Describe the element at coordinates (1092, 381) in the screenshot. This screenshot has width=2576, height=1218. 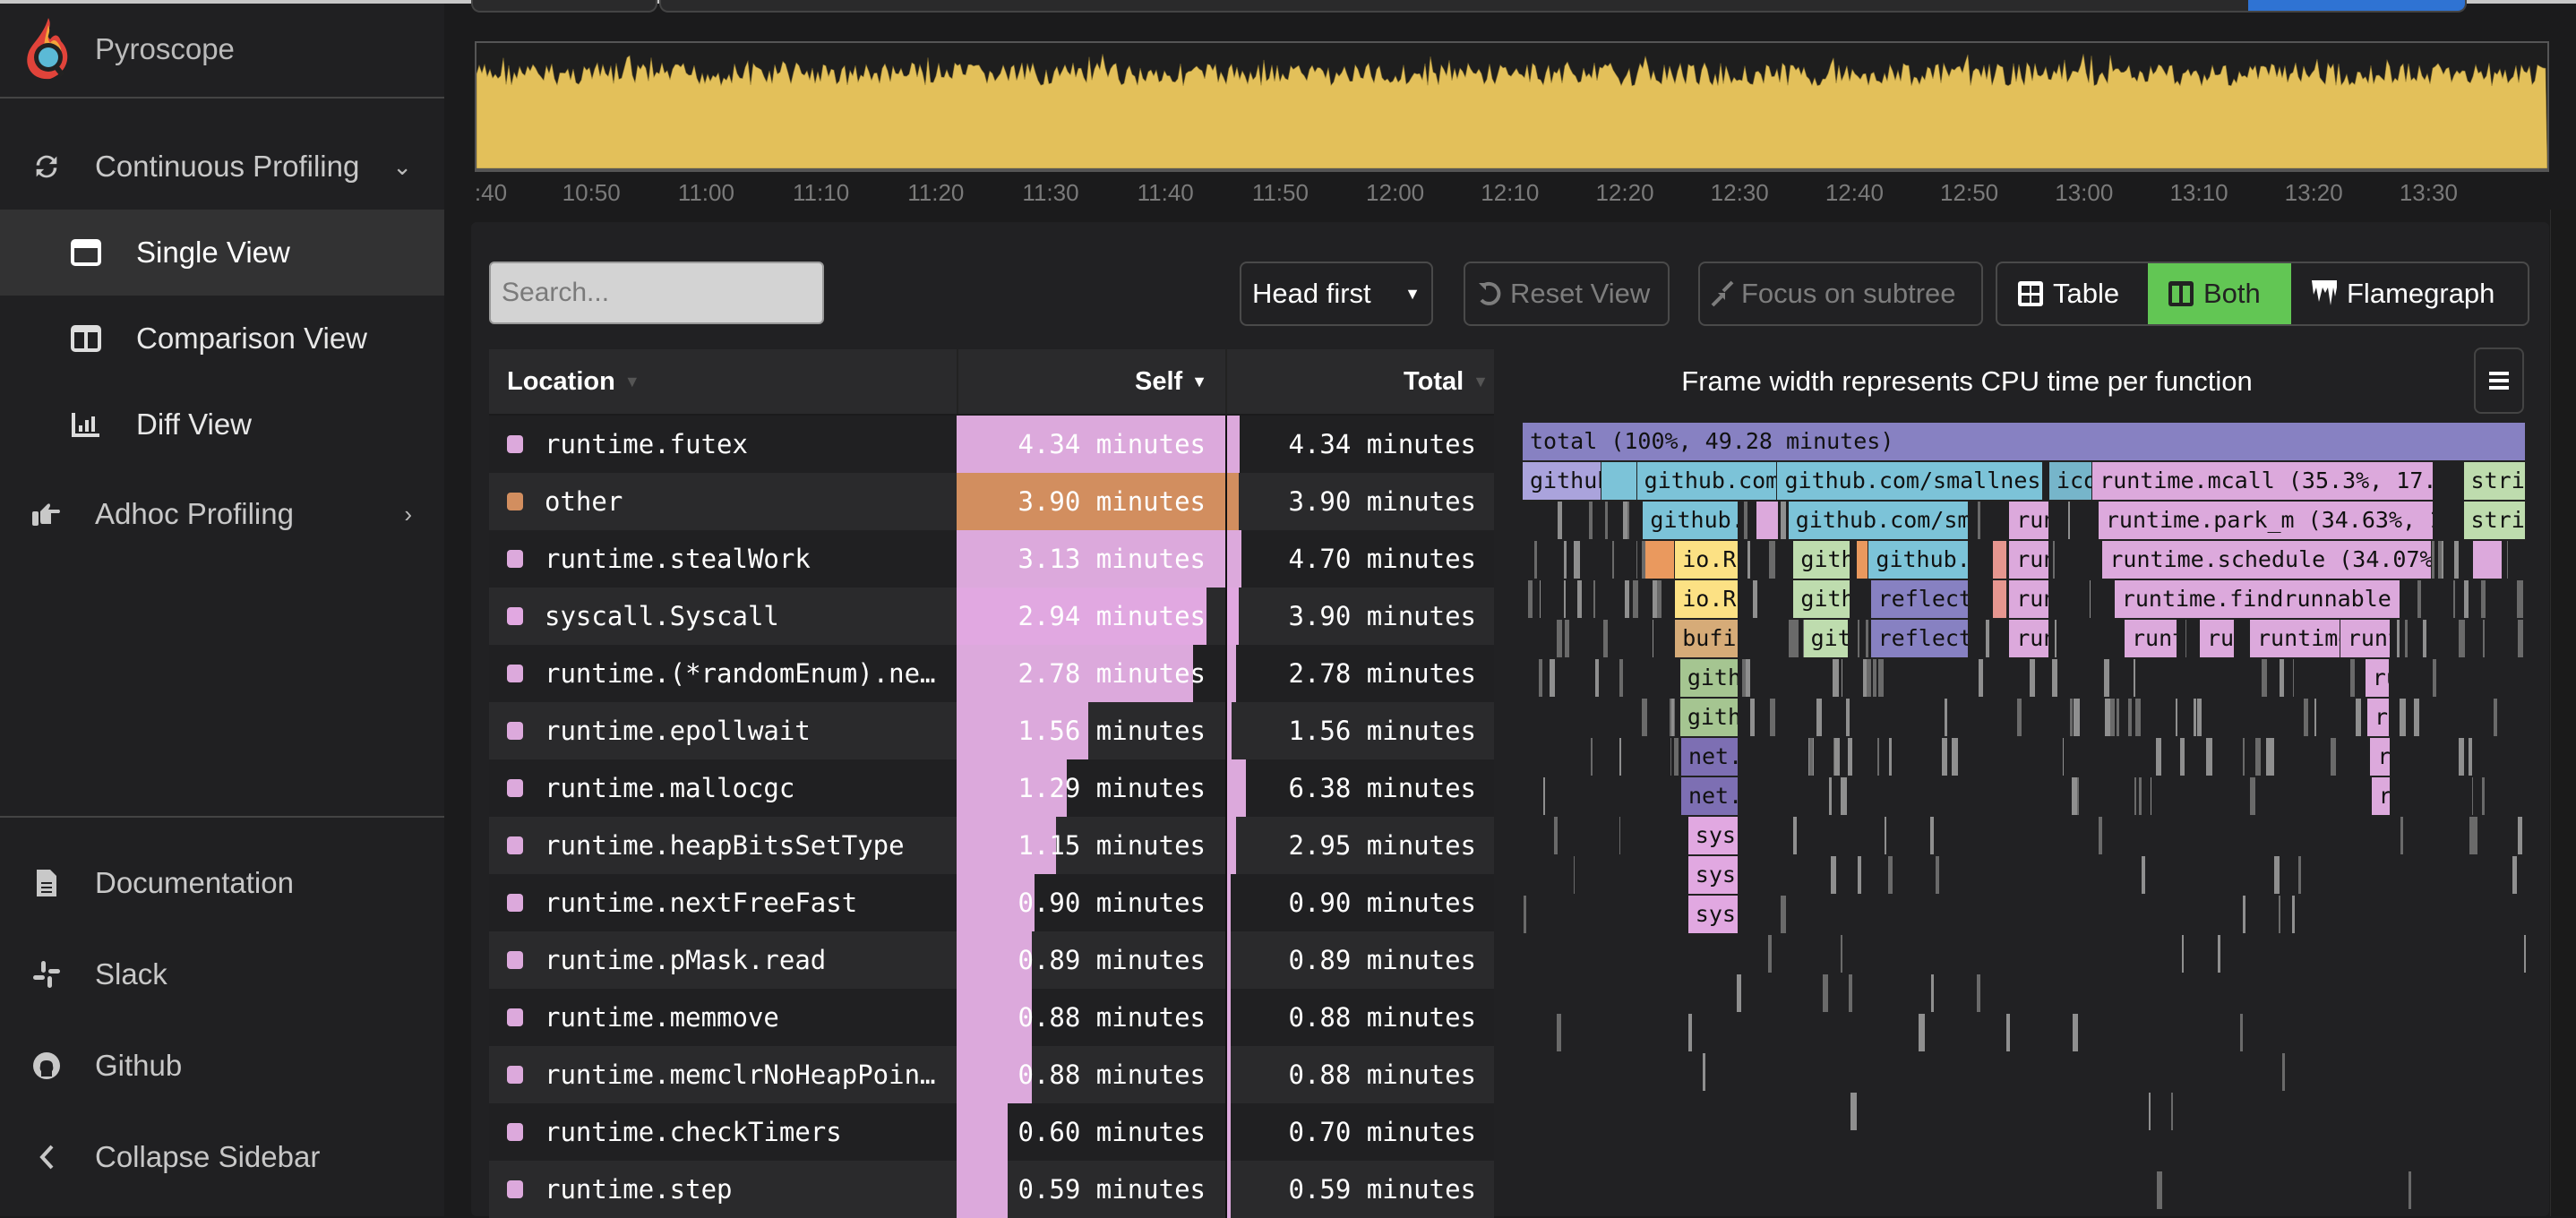
I see `column-header-self: Self ▼` at that location.